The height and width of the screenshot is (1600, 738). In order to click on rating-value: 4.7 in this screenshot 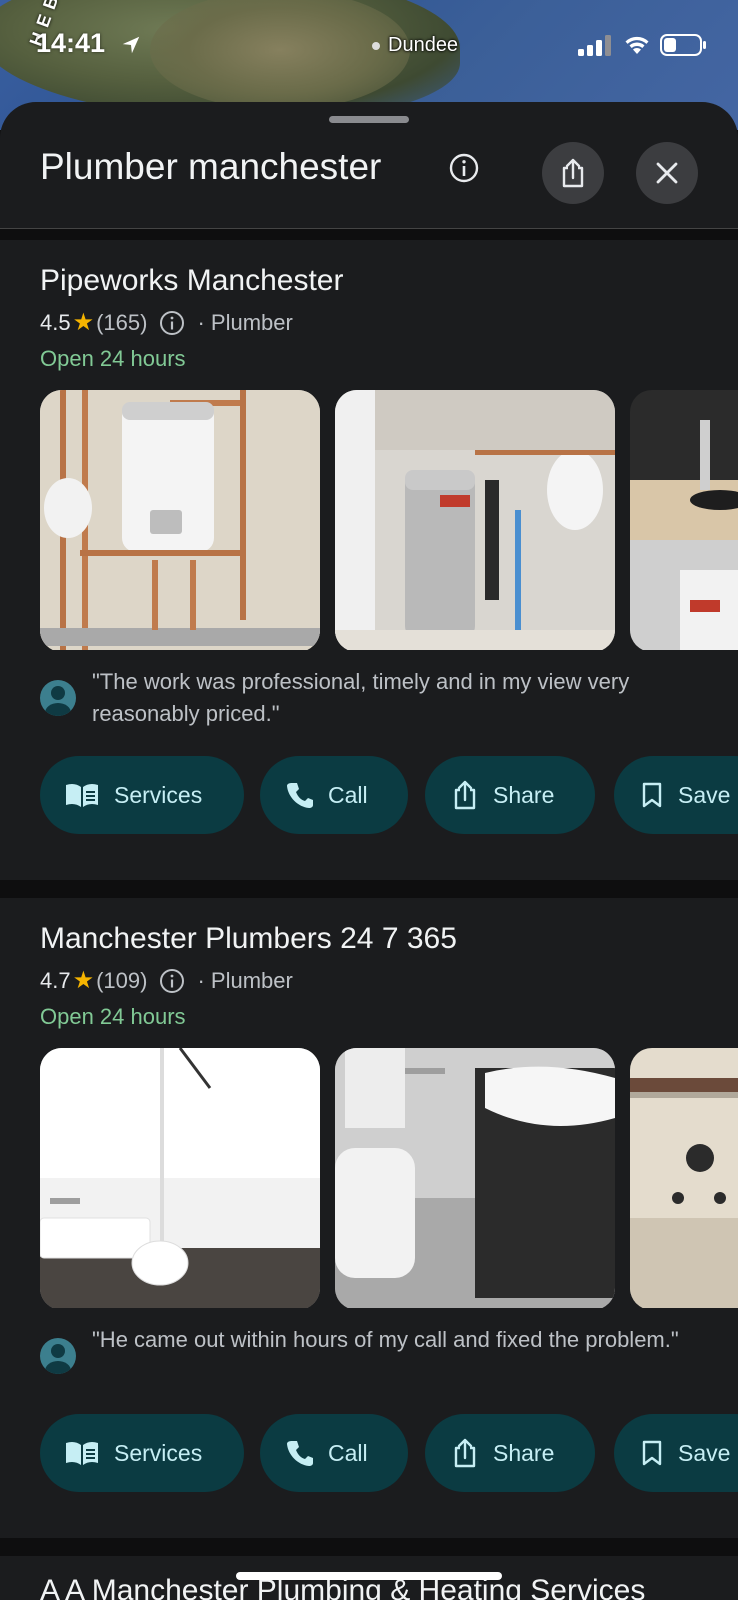, I will do `click(55, 980)`.